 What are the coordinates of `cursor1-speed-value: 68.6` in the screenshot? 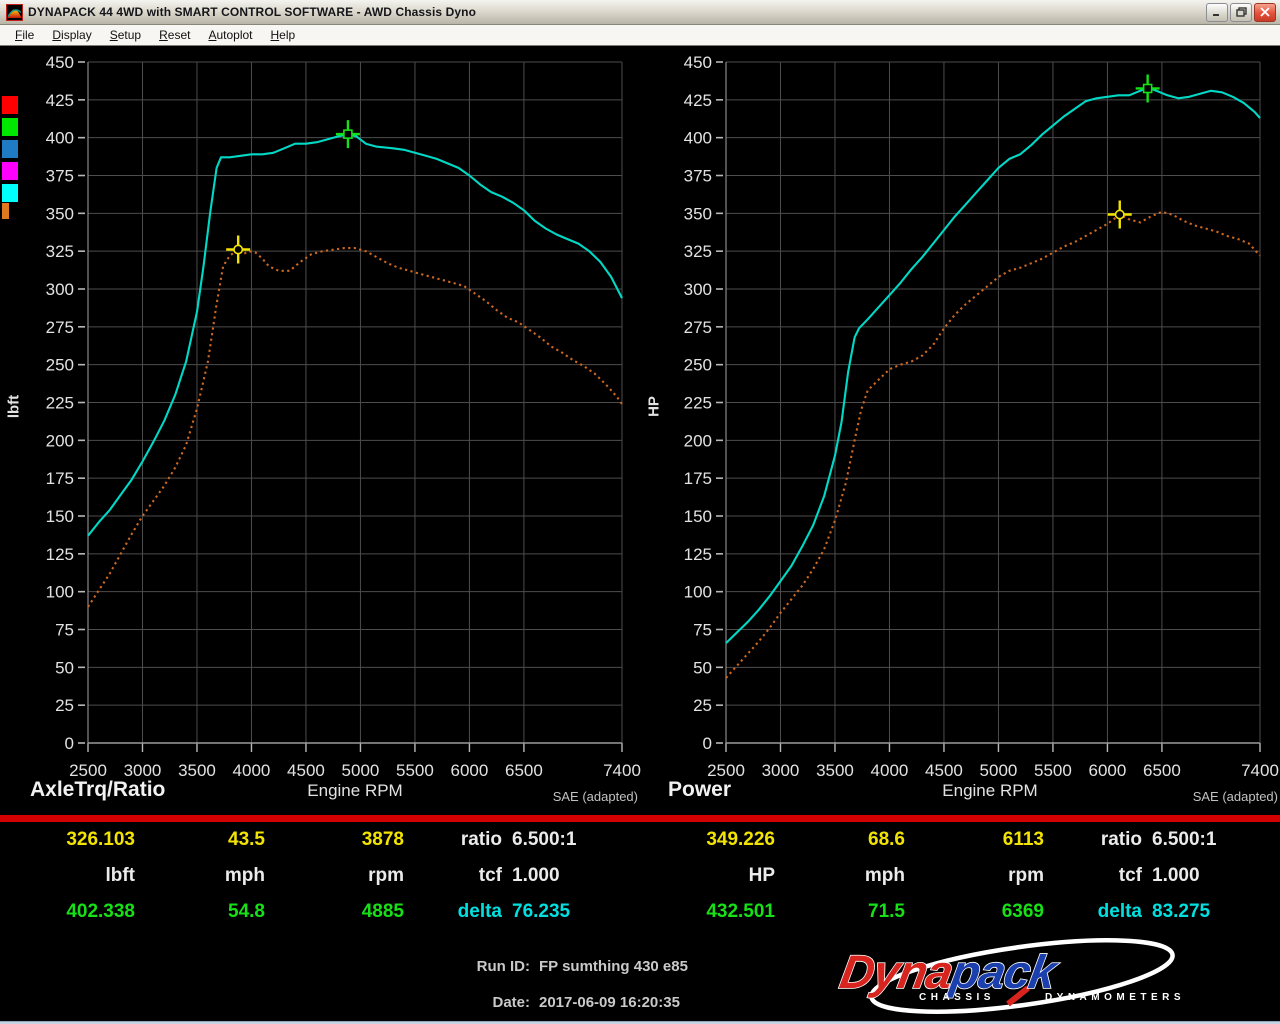 It's located at (886, 839).